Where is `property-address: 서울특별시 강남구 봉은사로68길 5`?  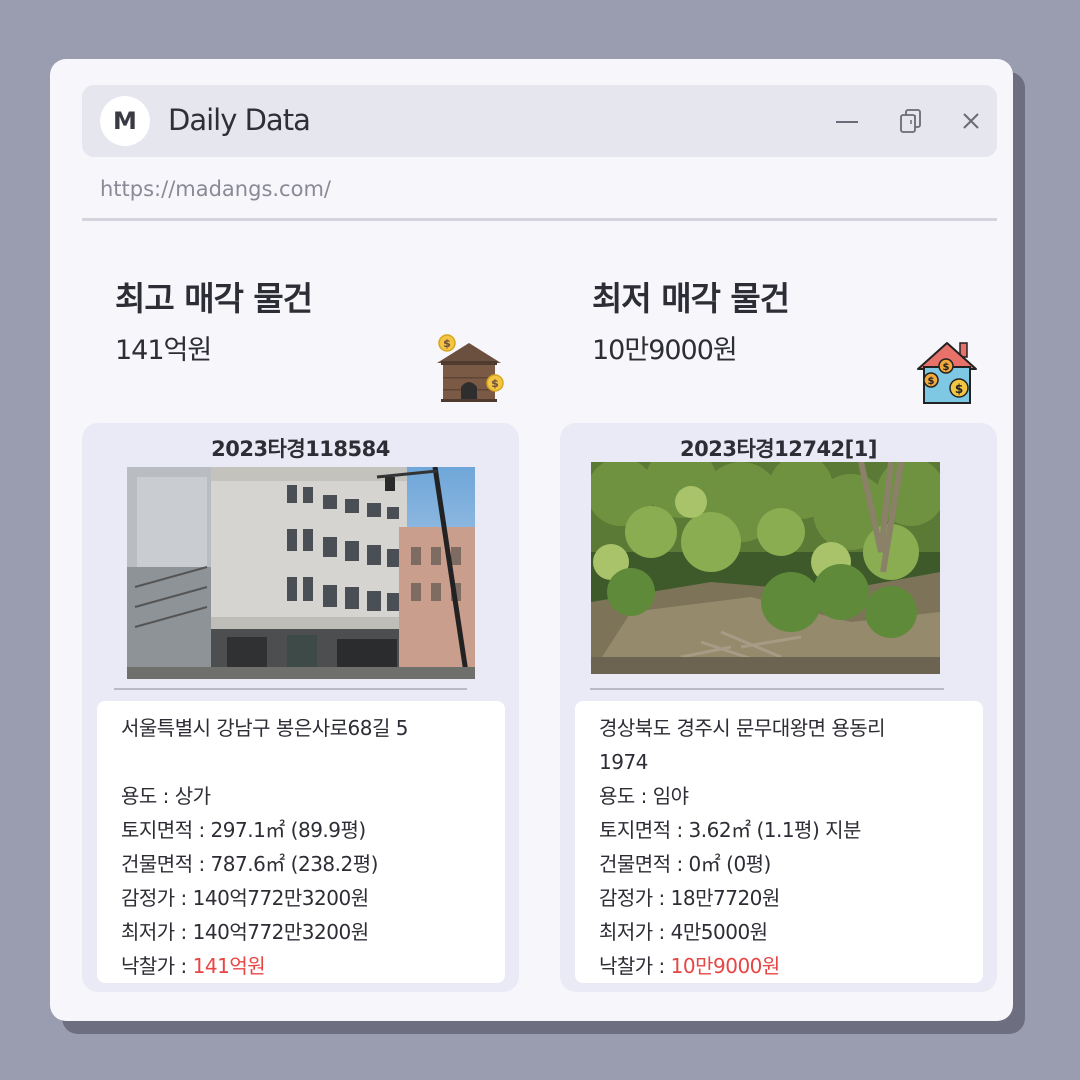
property-address: 서울특별시 강남구 봉은사로68길 5 is located at coordinates (264, 728).